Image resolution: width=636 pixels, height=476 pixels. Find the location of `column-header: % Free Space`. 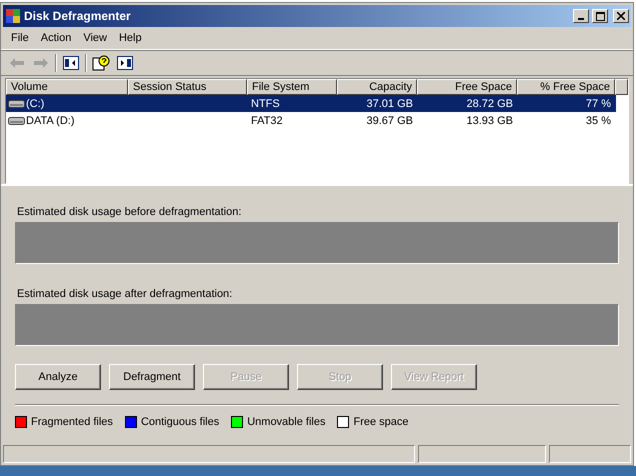

column-header: % Free Space is located at coordinates (566, 87).